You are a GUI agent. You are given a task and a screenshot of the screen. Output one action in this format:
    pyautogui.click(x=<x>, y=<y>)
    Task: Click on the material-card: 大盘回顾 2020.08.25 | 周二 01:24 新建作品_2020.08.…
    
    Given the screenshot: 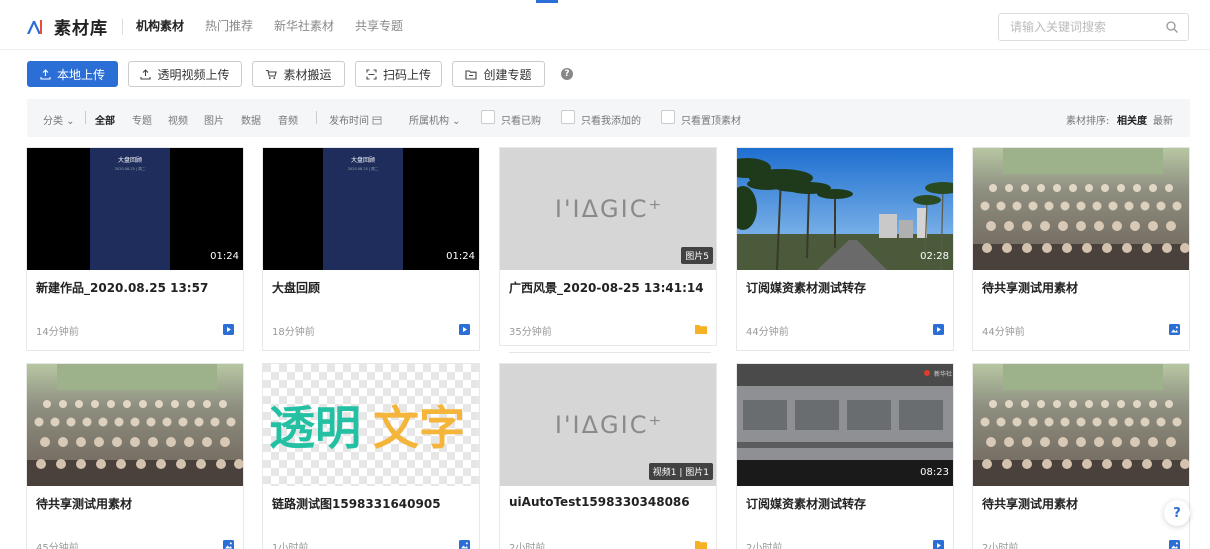 What is the action you would take?
    pyautogui.click(x=135, y=249)
    